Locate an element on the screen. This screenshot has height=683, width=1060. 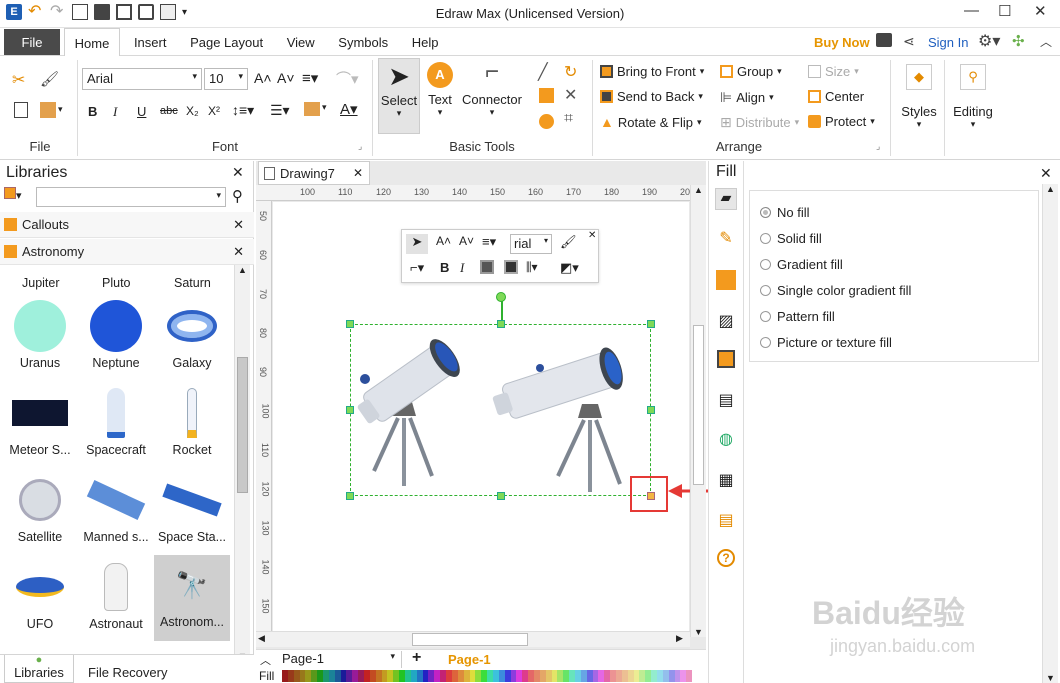
arrange-dialog-launcher-icon: ⌟ is located at coordinates (878, 146).